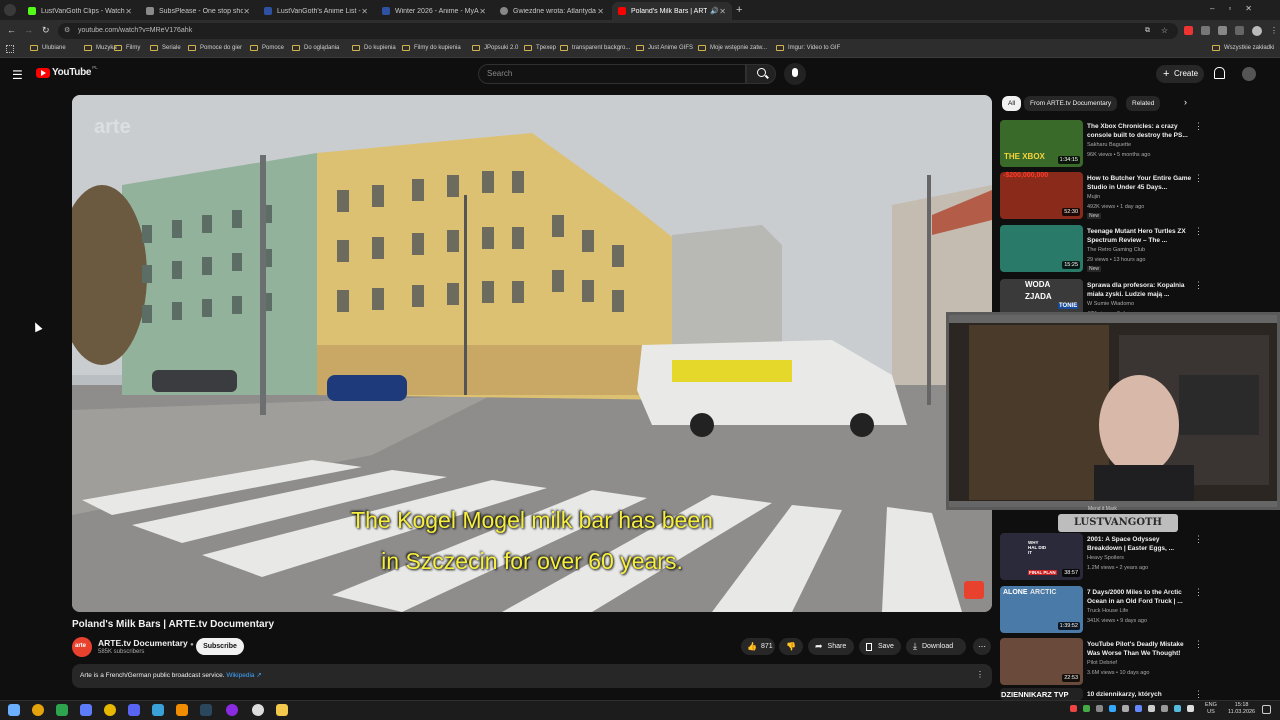 The width and height of the screenshot is (1280, 720). Describe the element at coordinates (664, 48) in the screenshot. I see `bookmark-item: Just Anime GIFS` at that location.